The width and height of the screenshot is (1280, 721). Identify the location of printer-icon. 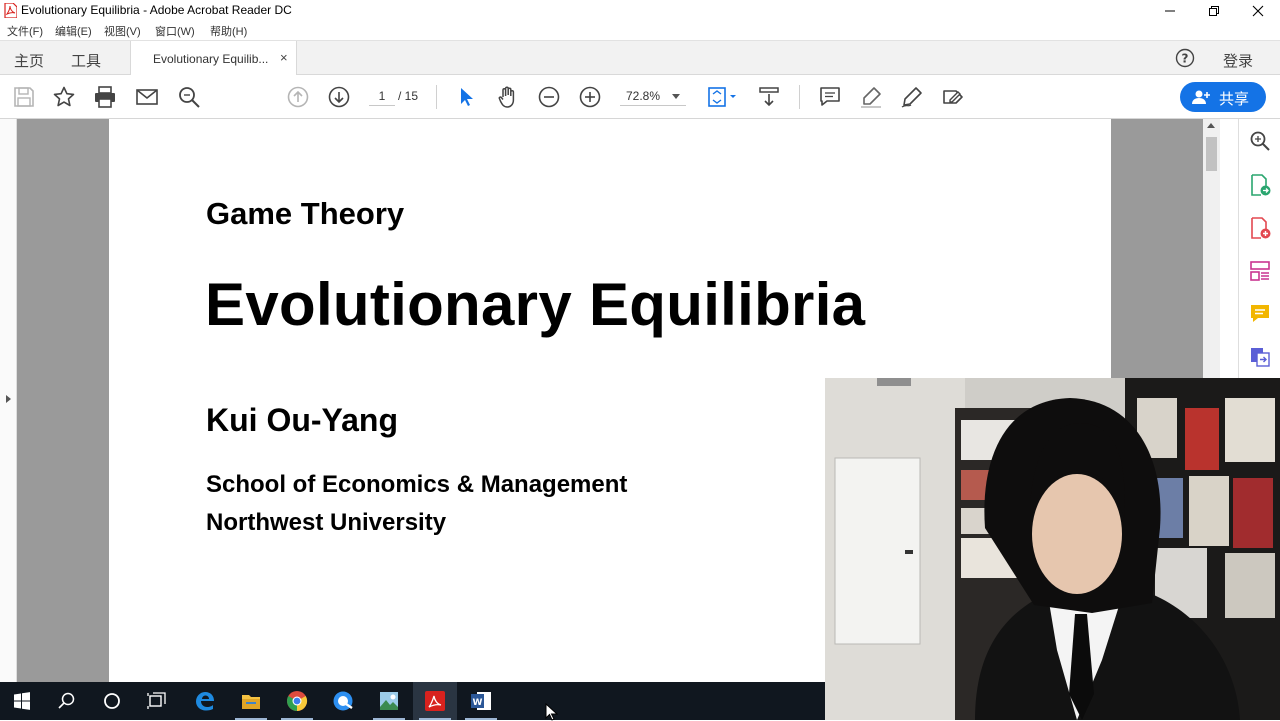
(105, 97).